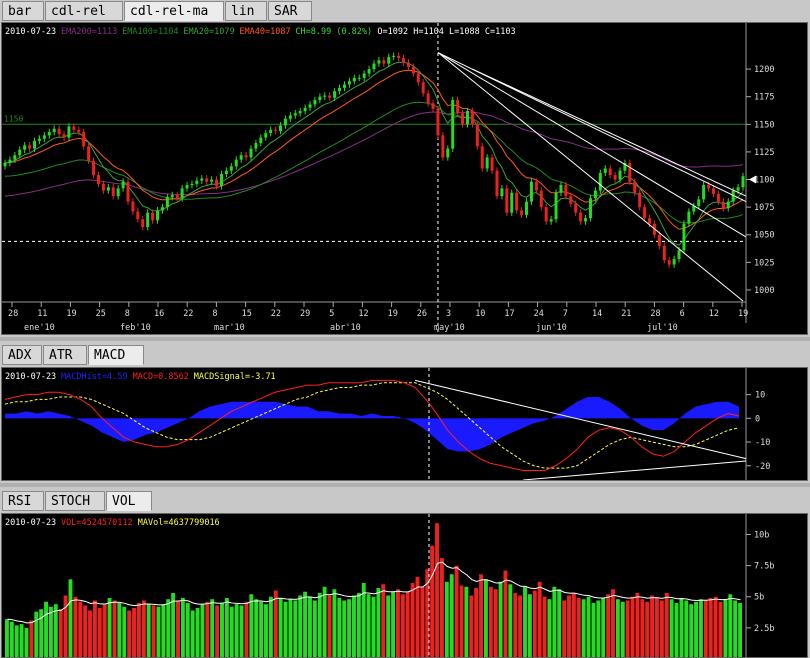 This screenshot has height=658, width=810. I want to click on tab-rsi: RSI, so click(23, 501).